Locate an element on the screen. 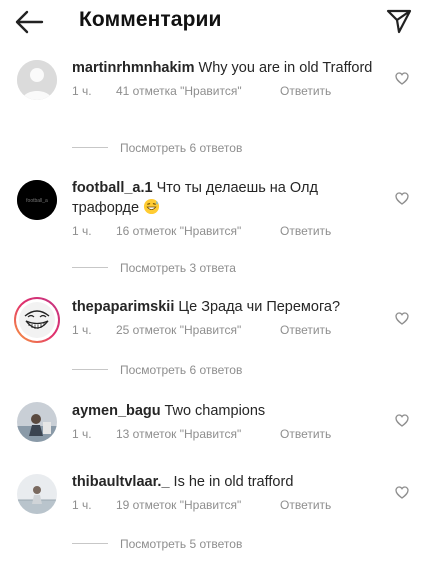 This screenshot has width=428, height=562. comment-username: thibaultvlaar._ is located at coordinates (121, 482).